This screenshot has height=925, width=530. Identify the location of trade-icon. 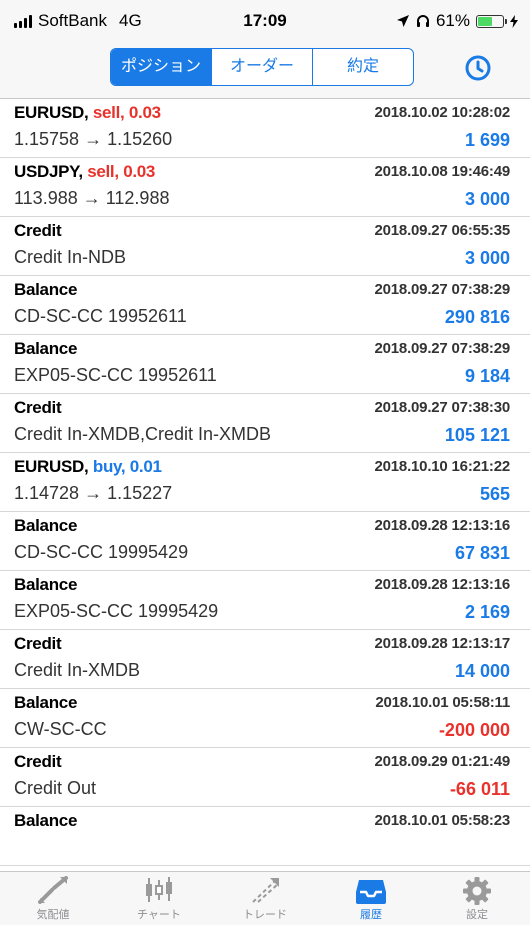
(265, 890).